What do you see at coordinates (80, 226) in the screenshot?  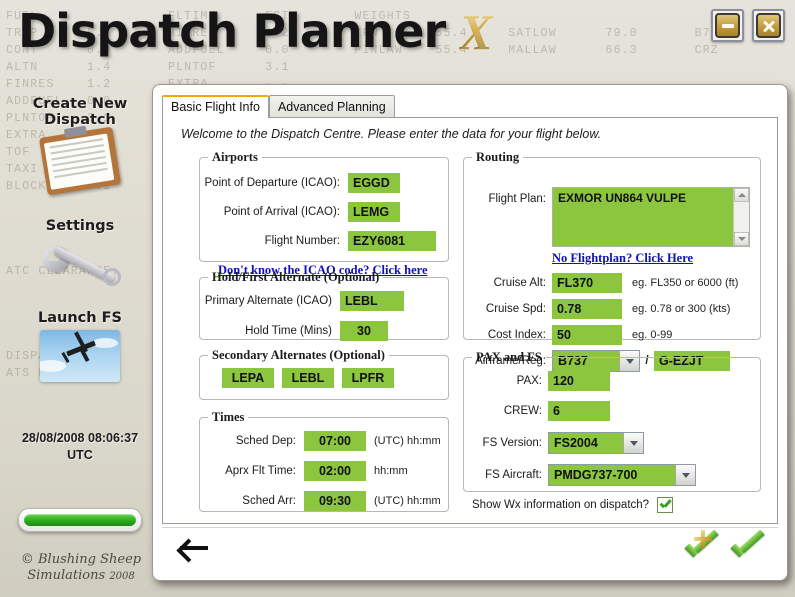 I see `sidebar-item-label: Settings` at bounding box center [80, 226].